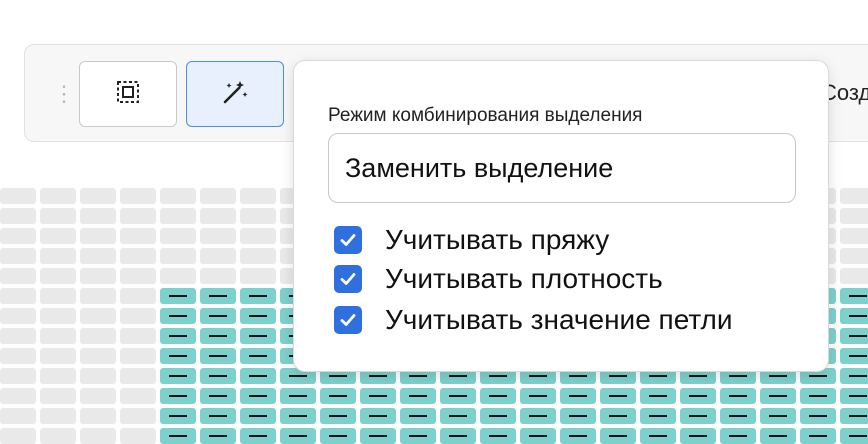  Describe the element at coordinates (348, 279) in the screenshot. I see `gauge-checkbox` at that location.